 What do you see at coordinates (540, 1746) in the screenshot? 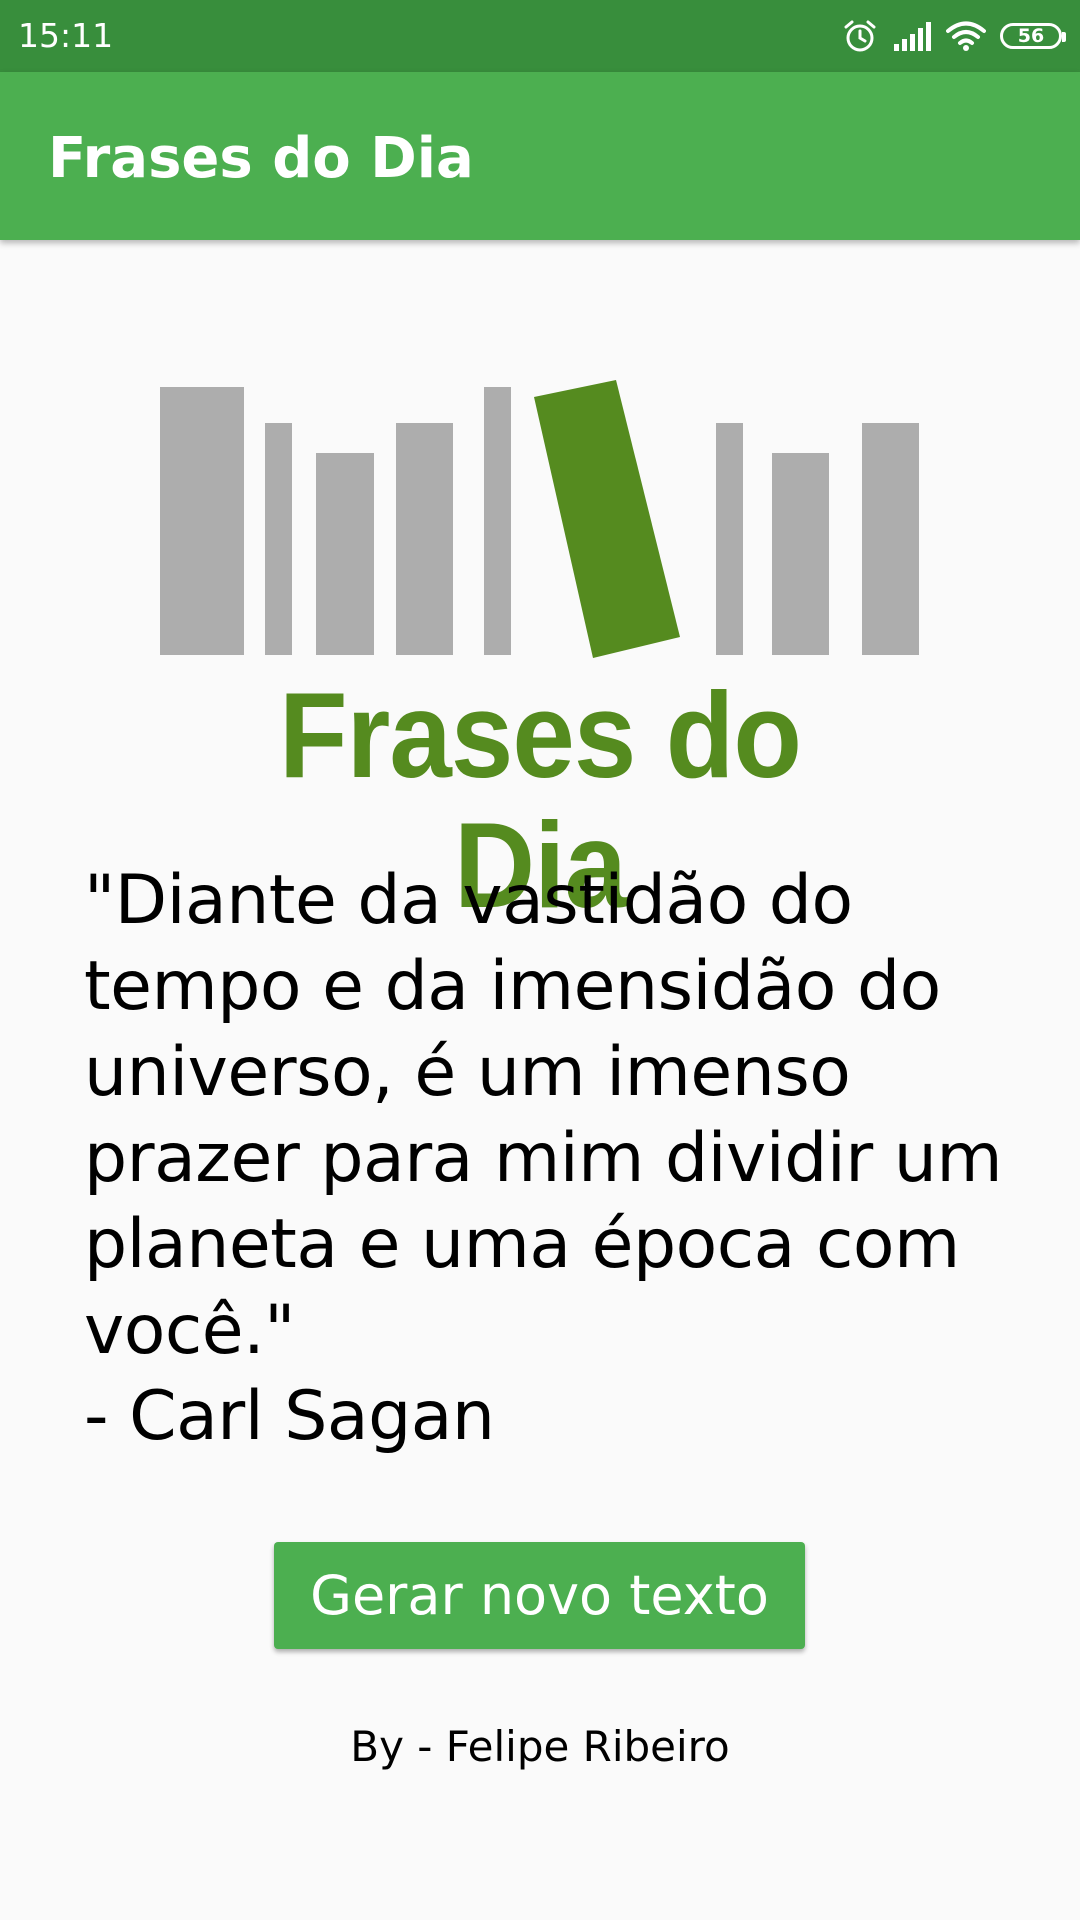
I see `author-credit: By - Felipe Ribeiro` at bounding box center [540, 1746].